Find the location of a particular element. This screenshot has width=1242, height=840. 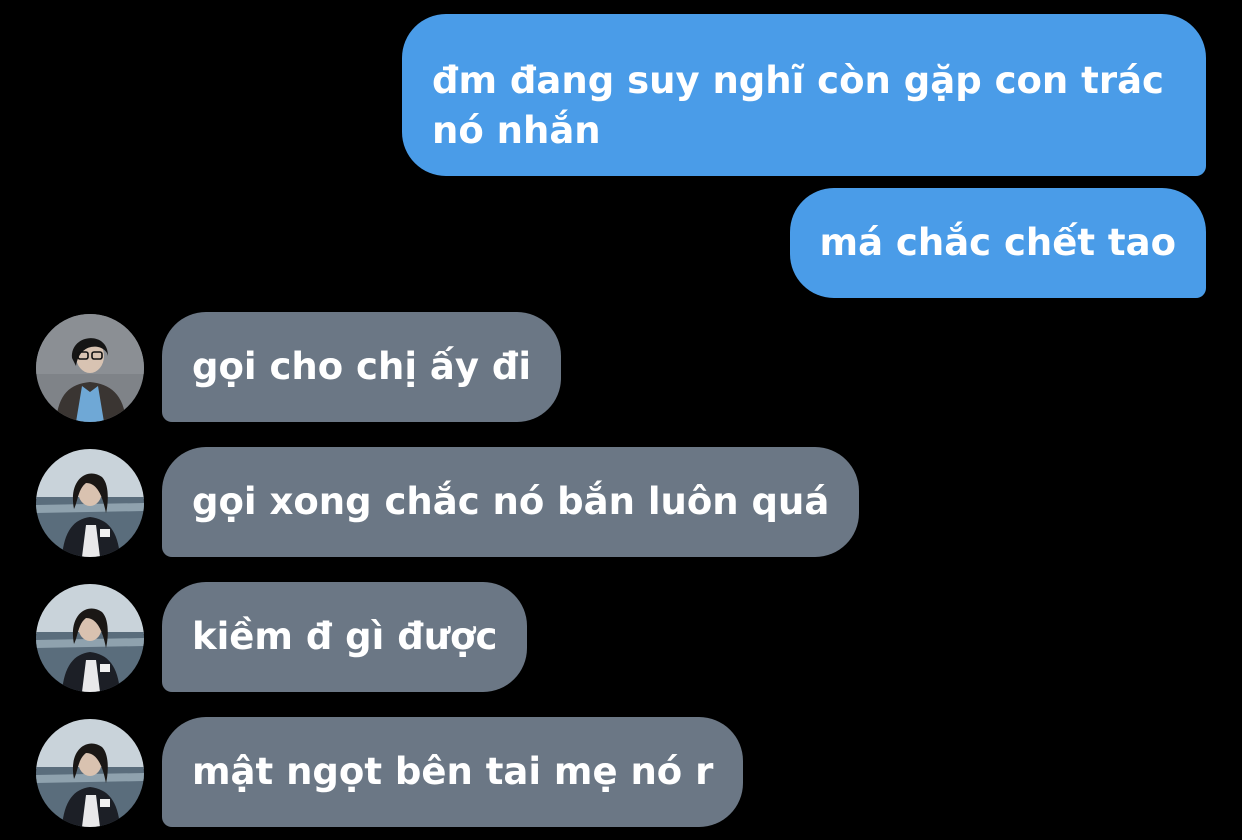

received-message-bubble: kiềm đ gì được is located at coordinates (345, 637).